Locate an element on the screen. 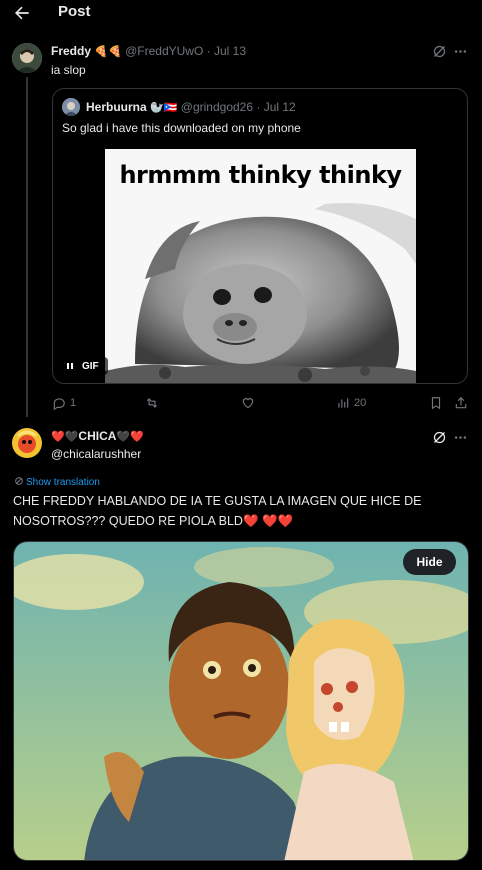 The height and width of the screenshot is (870, 482). quoted-avatar-image is located at coordinates (71, 107).